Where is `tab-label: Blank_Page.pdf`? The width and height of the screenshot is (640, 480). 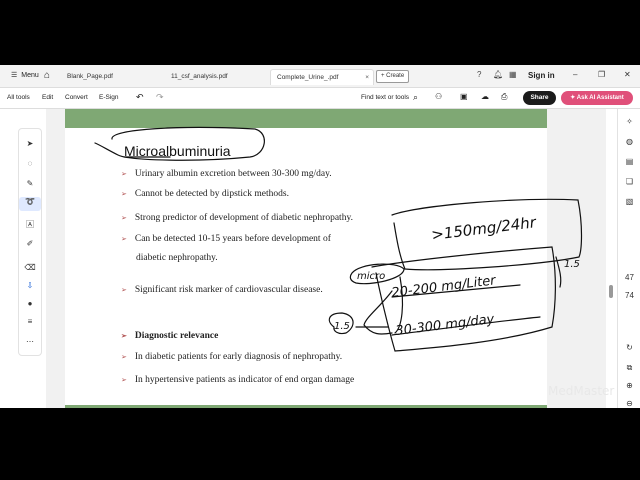
tab-label: Blank_Page.pdf is located at coordinates (90, 76).